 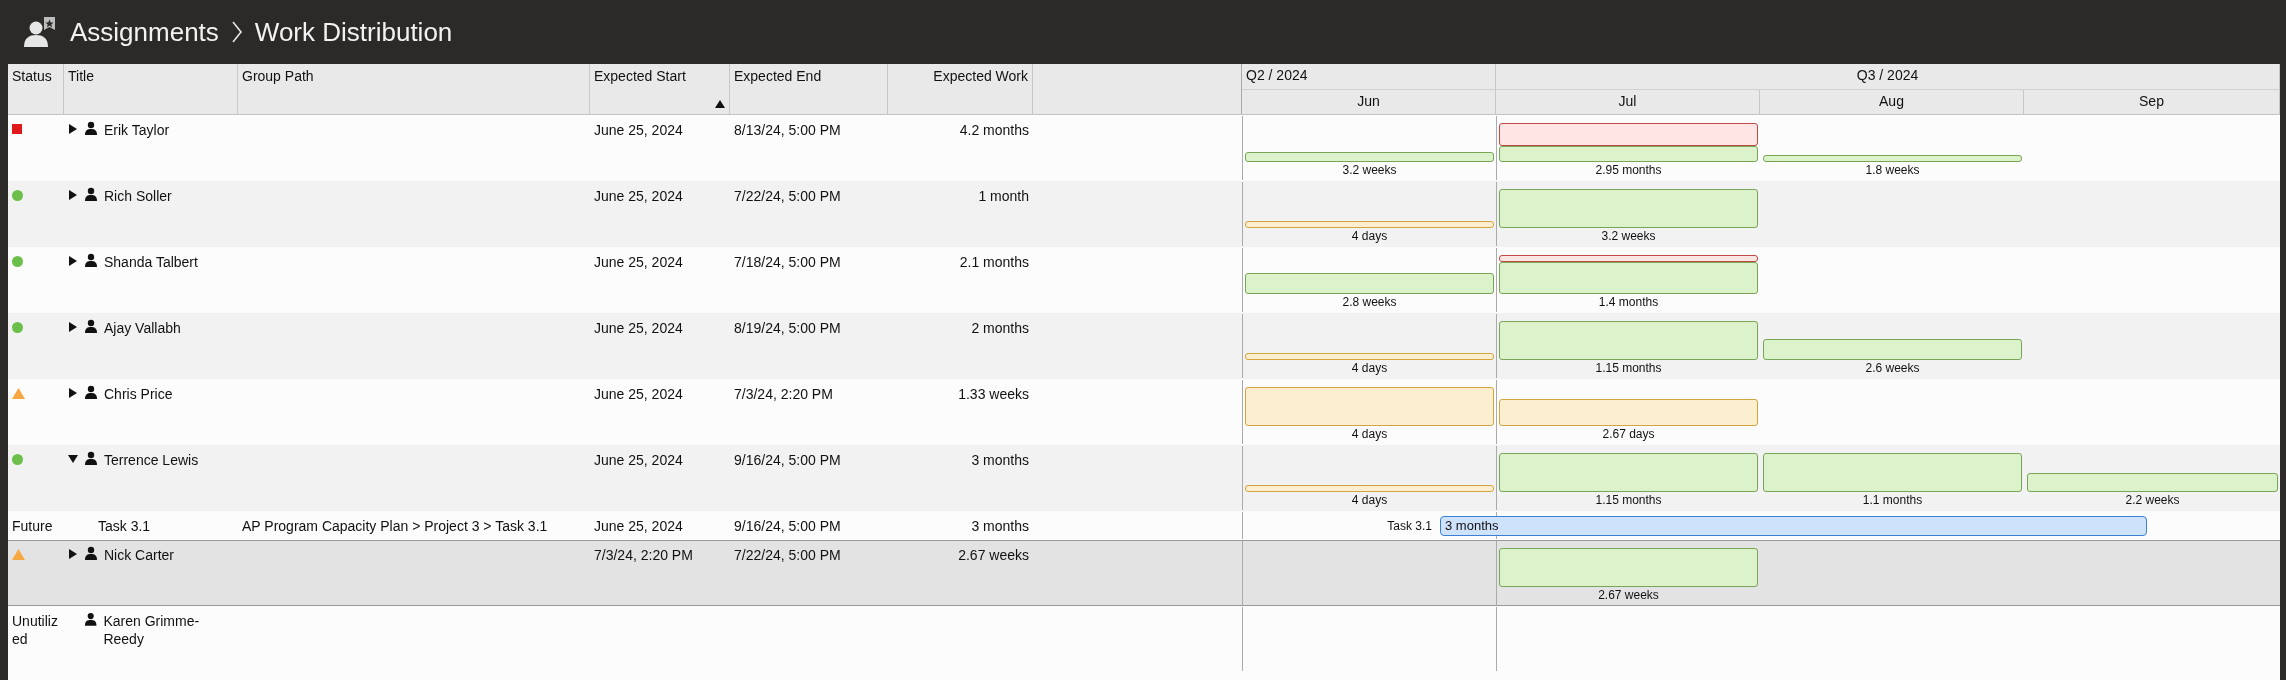 What do you see at coordinates (353, 32) in the screenshot?
I see `breadcrumb: Work Distribution` at bounding box center [353, 32].